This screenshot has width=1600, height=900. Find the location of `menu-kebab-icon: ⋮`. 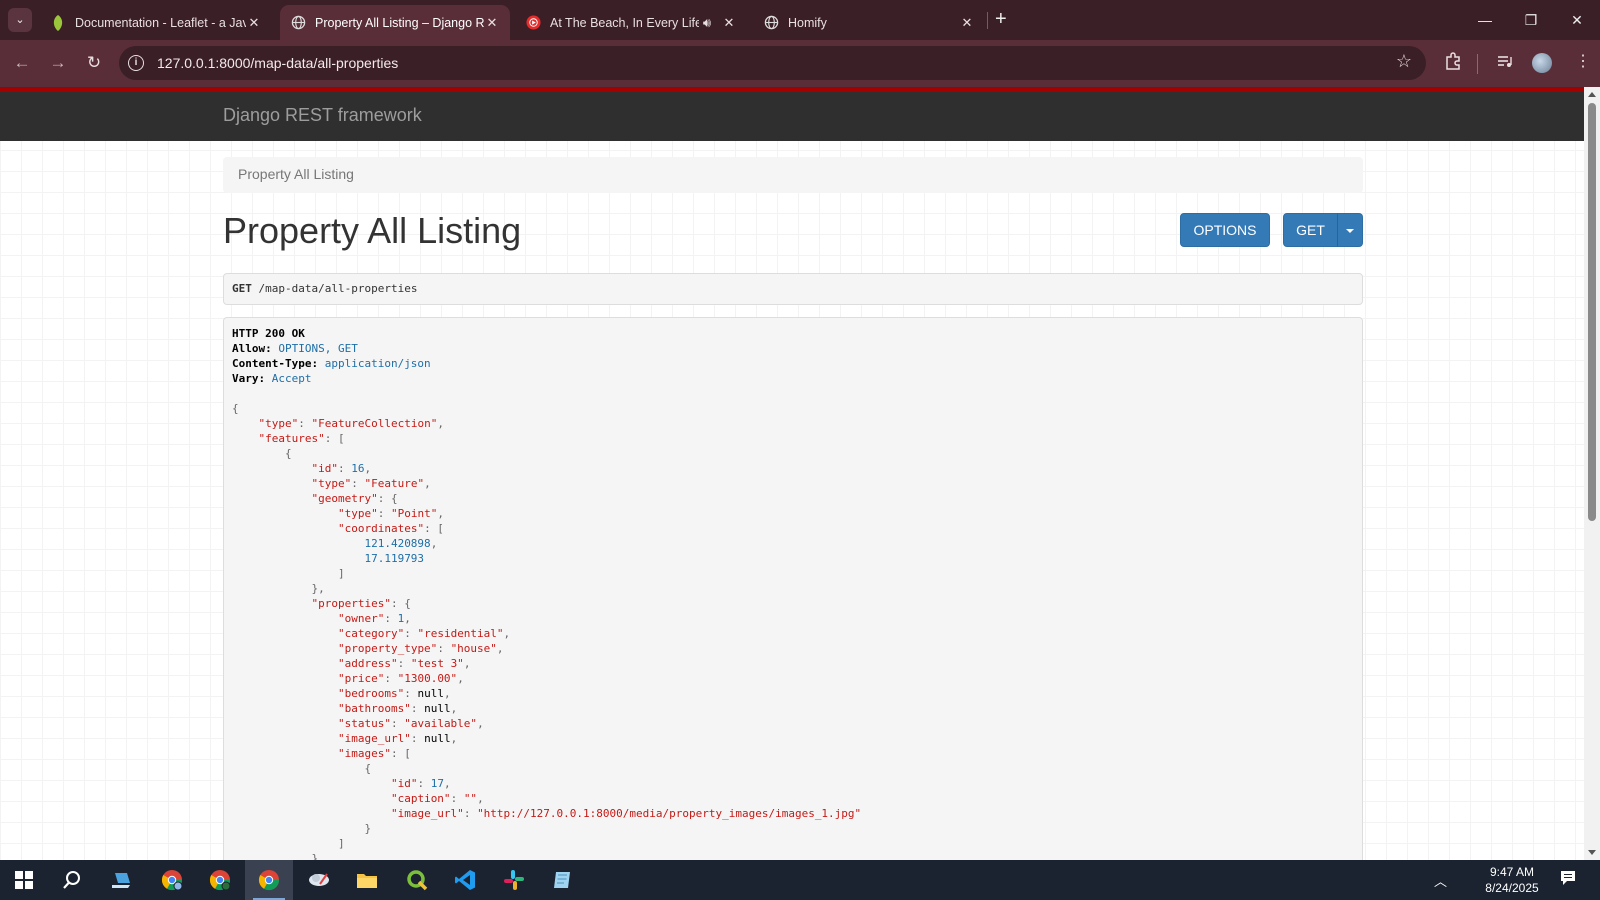

menu-kebab-icon: ⋮ is located at coordinates (1583, 61).